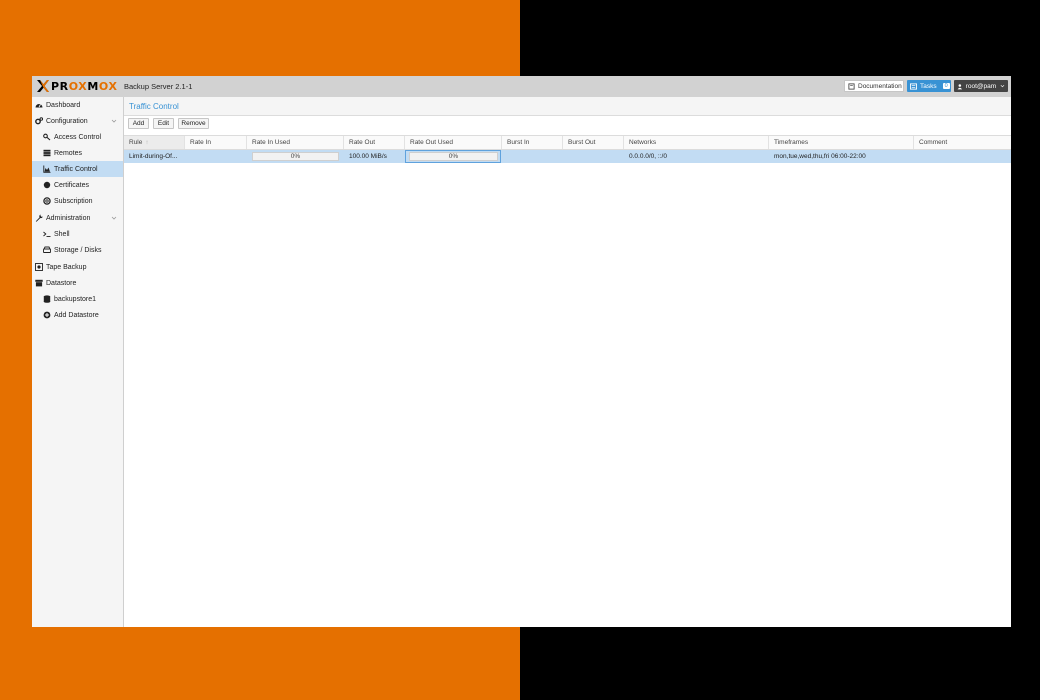 The image size is (1040, 700). I want to click on sidebar-item-storage-disks: Storage / Disks, so click(77, 250).